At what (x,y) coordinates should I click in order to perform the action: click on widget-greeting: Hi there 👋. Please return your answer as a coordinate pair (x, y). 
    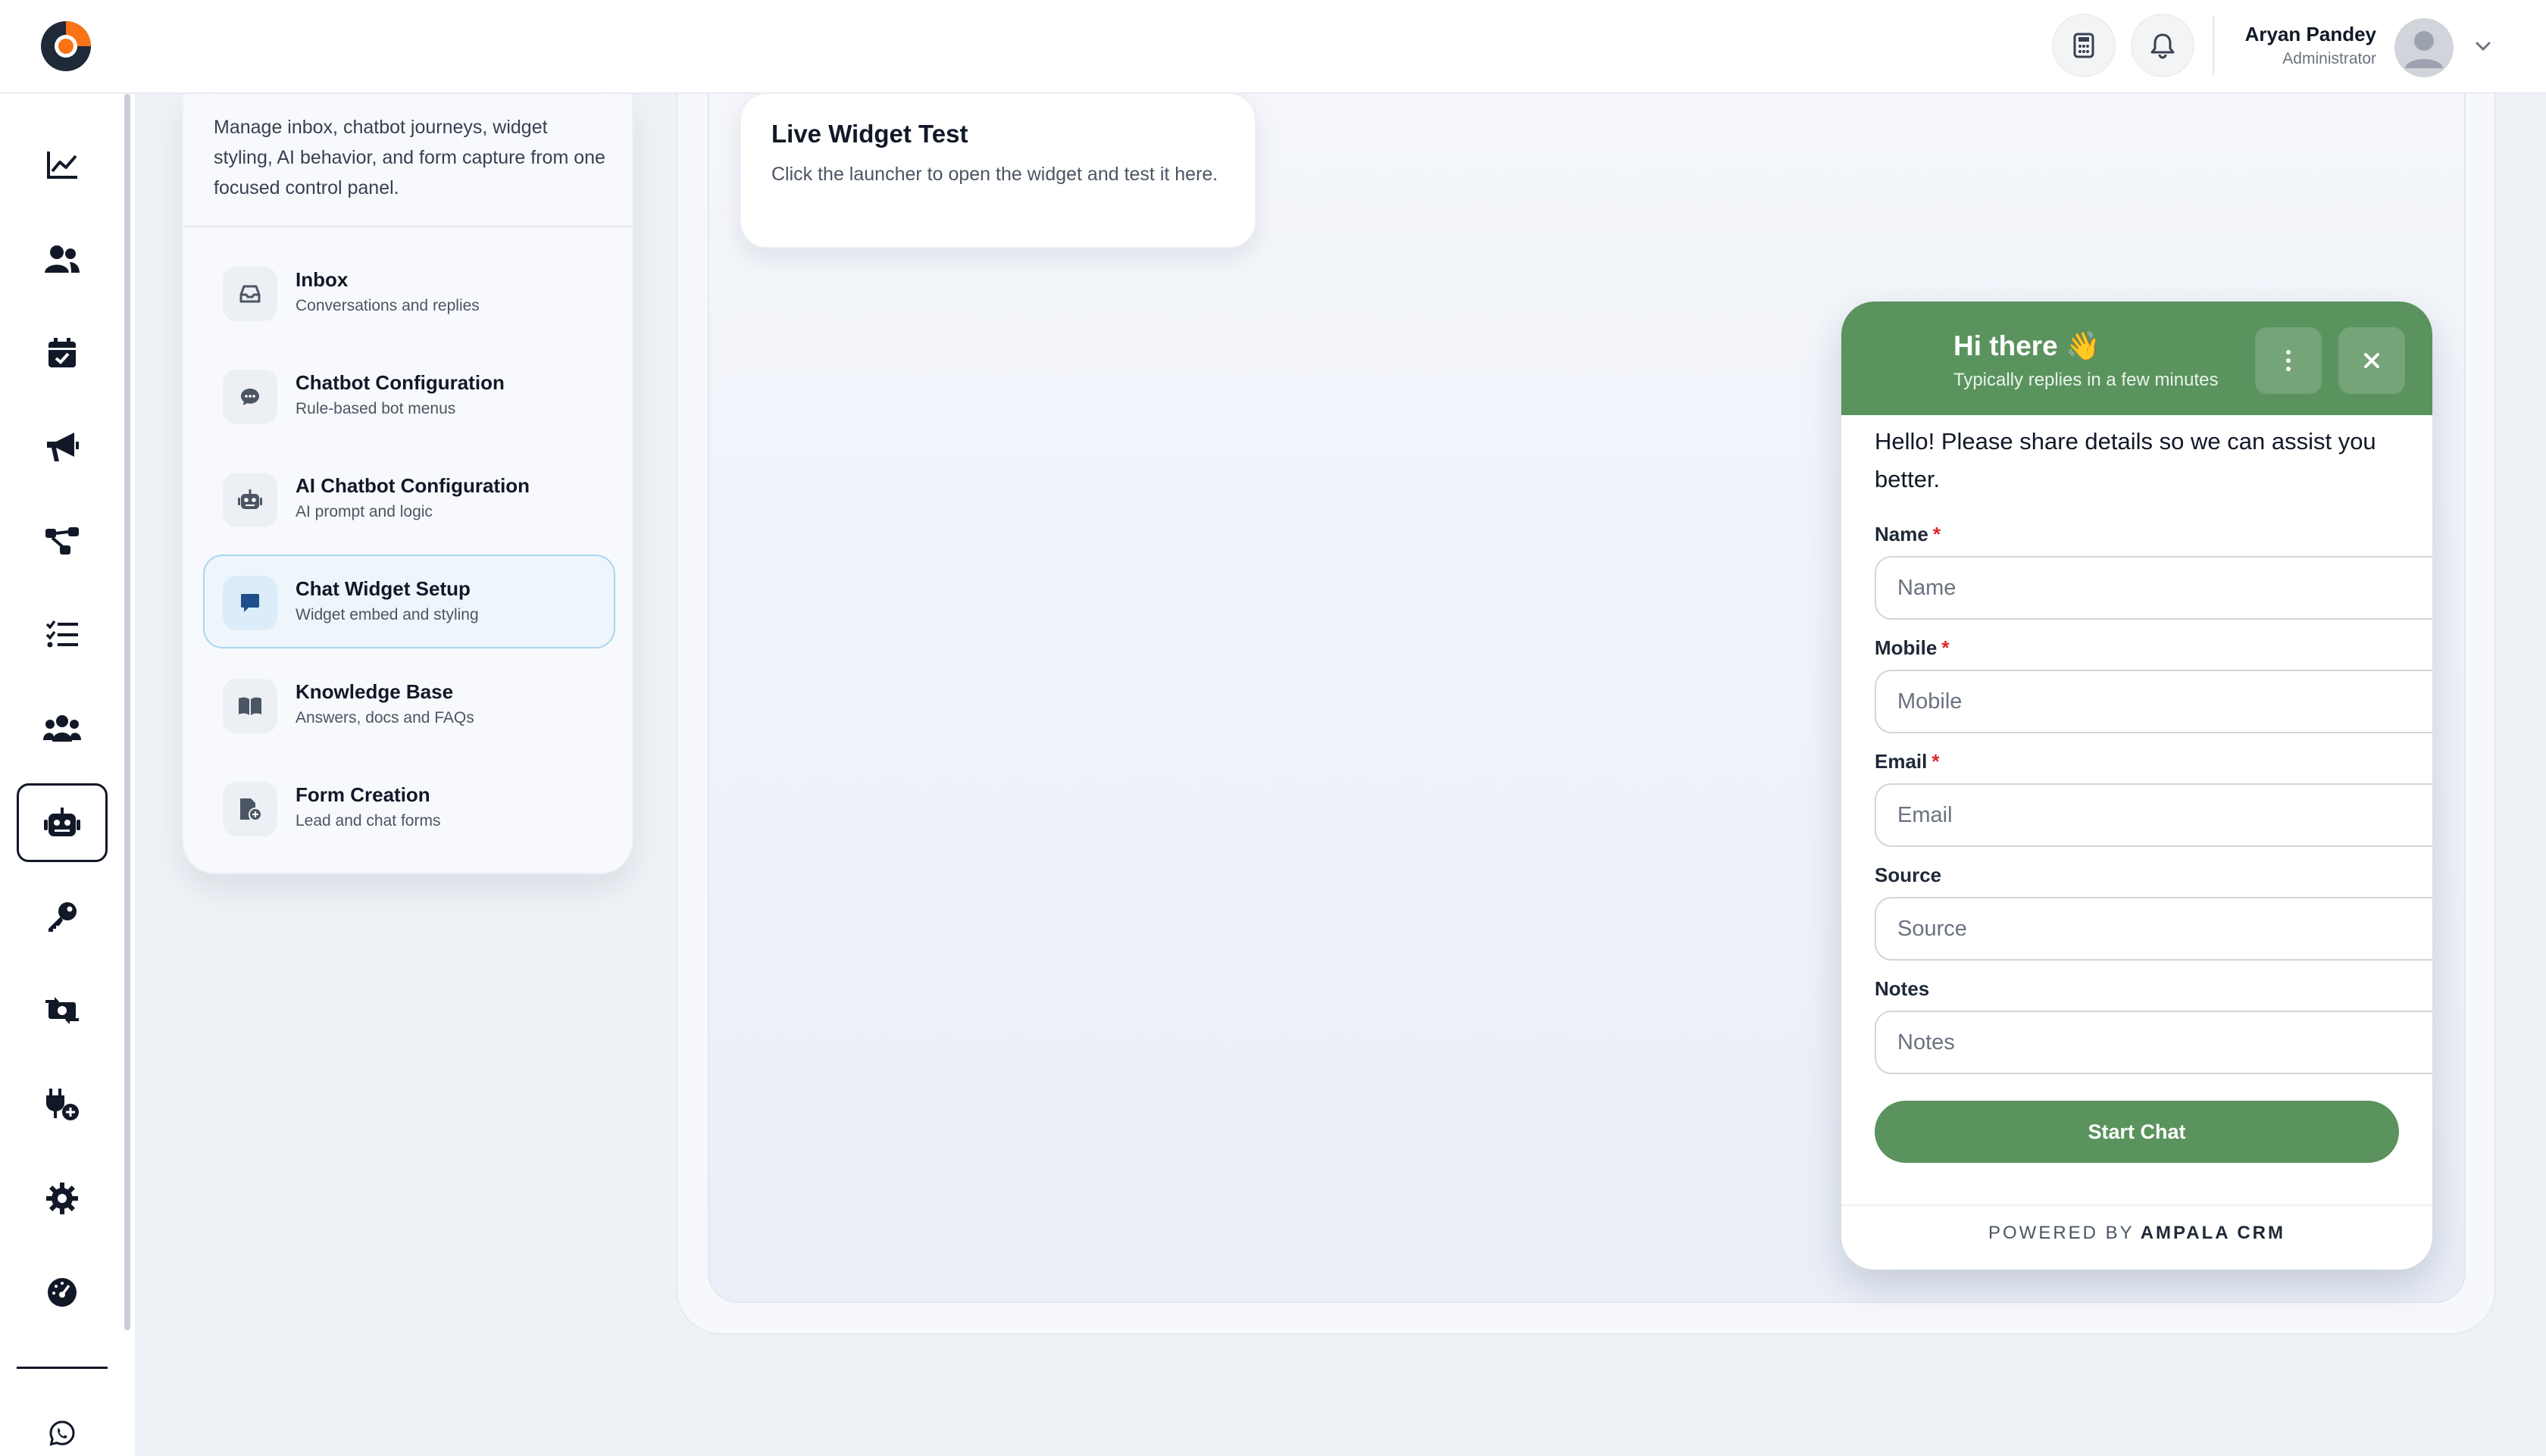
    Looking at the image, I should click on (2027, 345).